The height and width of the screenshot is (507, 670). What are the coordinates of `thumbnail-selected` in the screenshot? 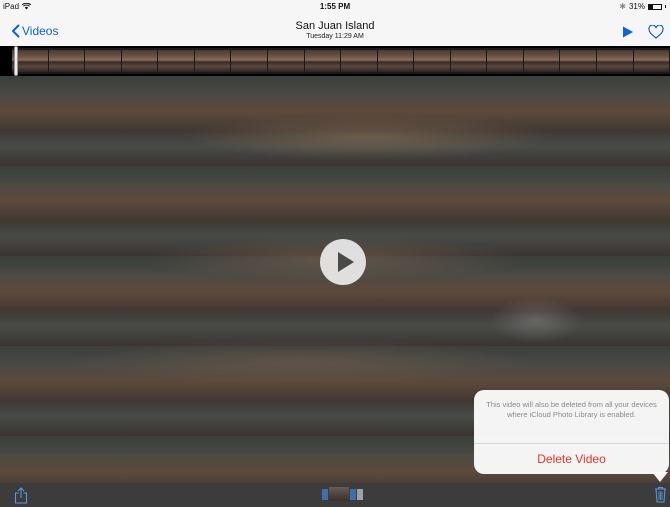 It's located at (339, 494).